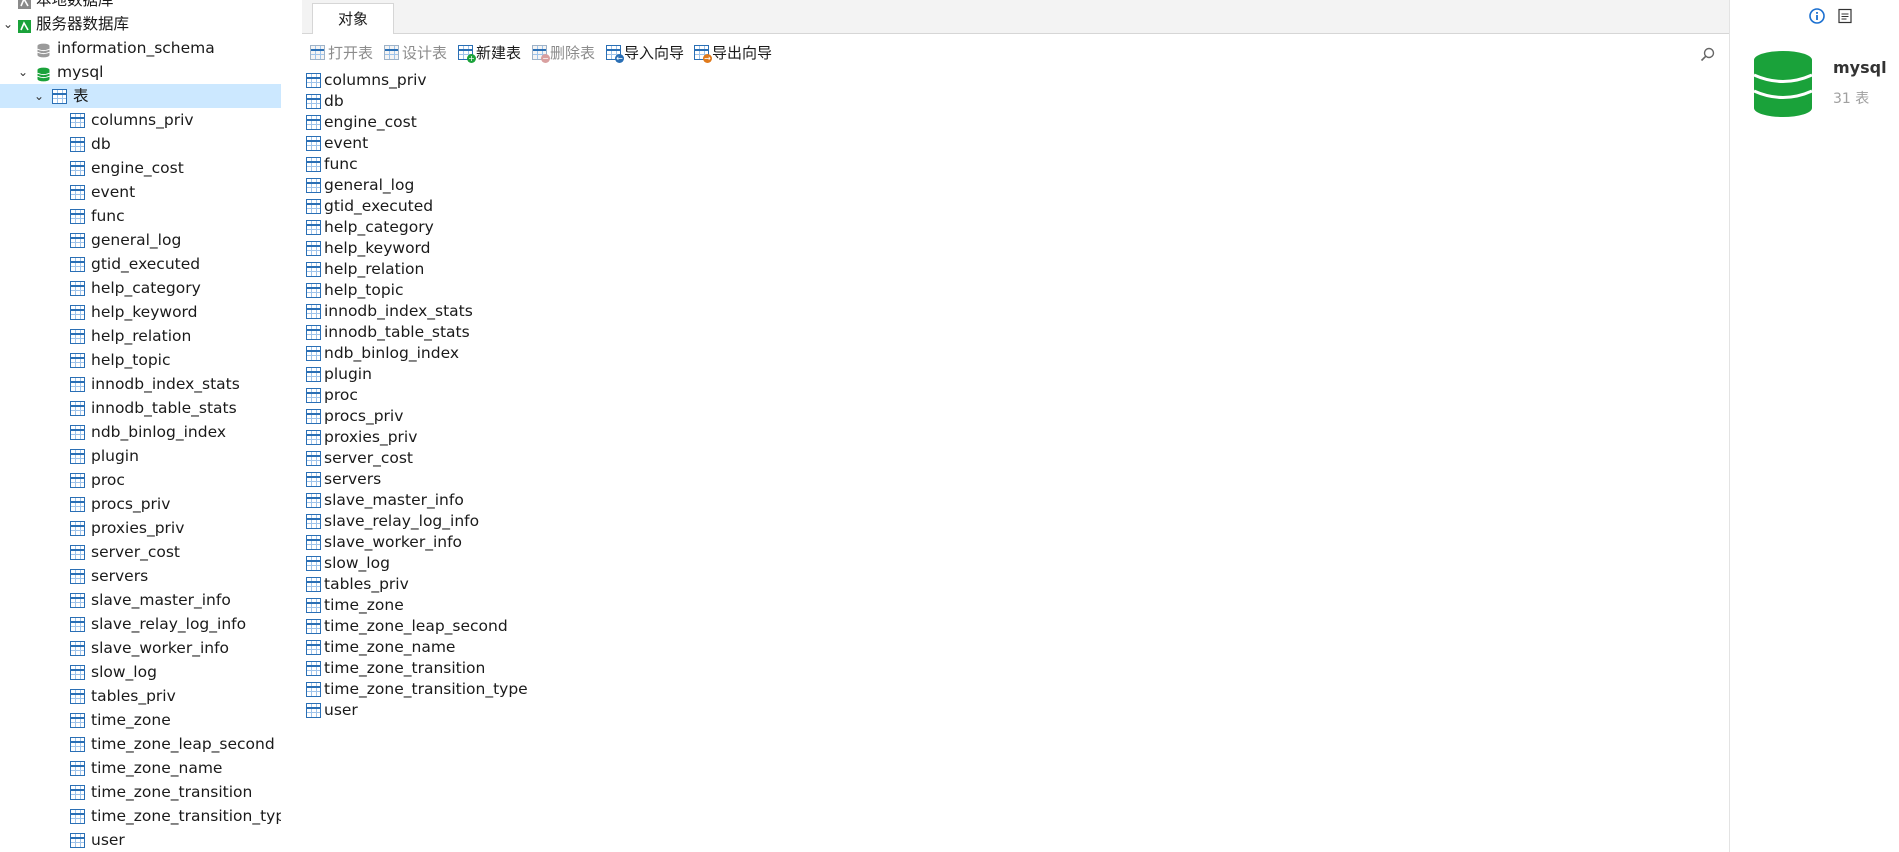 The width and height of the screenshot is (1899, 852). Describe the element at coordinates (140, 384) in the screenshot. I see `tree-item-table: innodb_index_stats` at that location.